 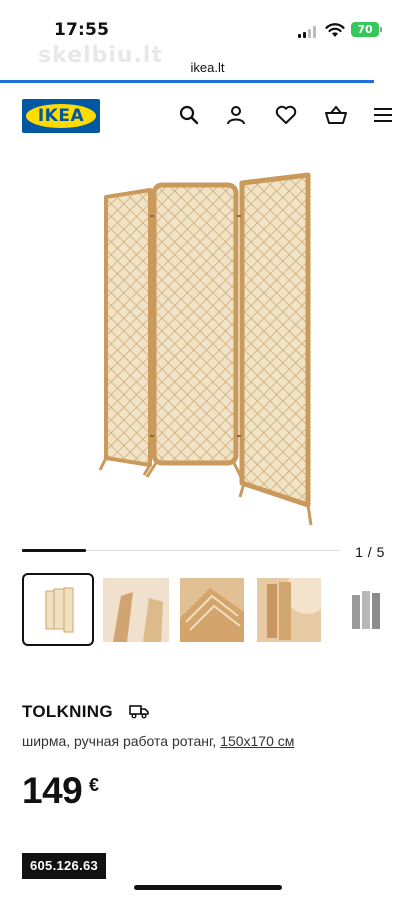 I want to click on heart-icon, so click(x=286, y=115).